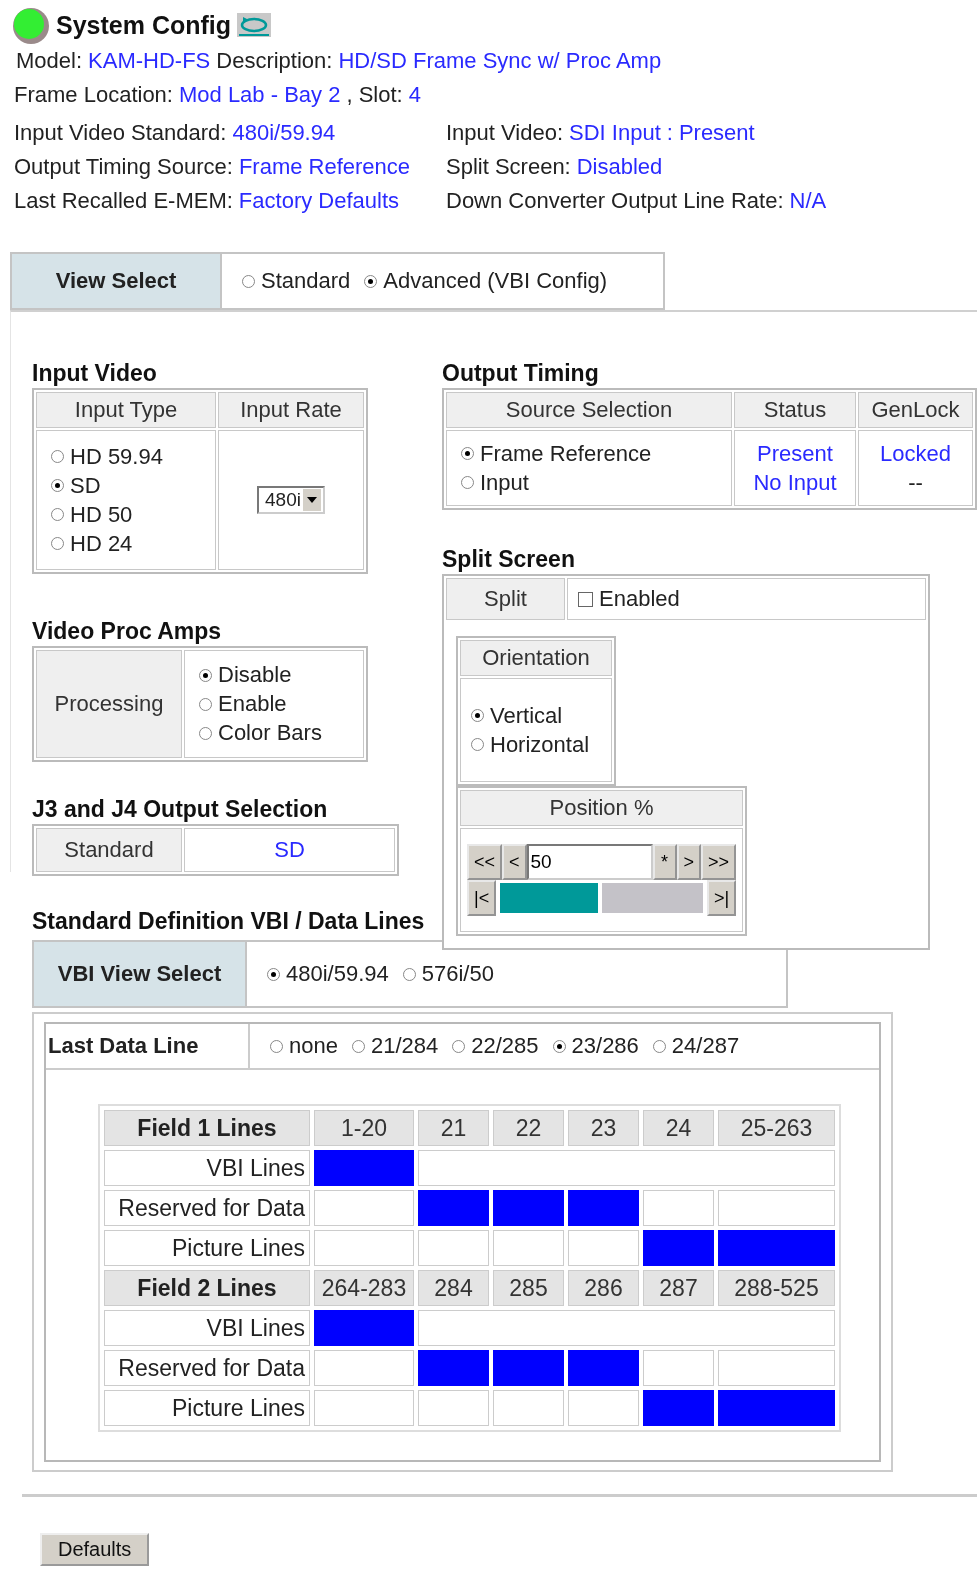 This screenshot has height=1575, width=977. What do you see at coordinates (148, 1046) in the screenshot?
I see `row-header: Last Data Line` at bounding box center [148, 1046].